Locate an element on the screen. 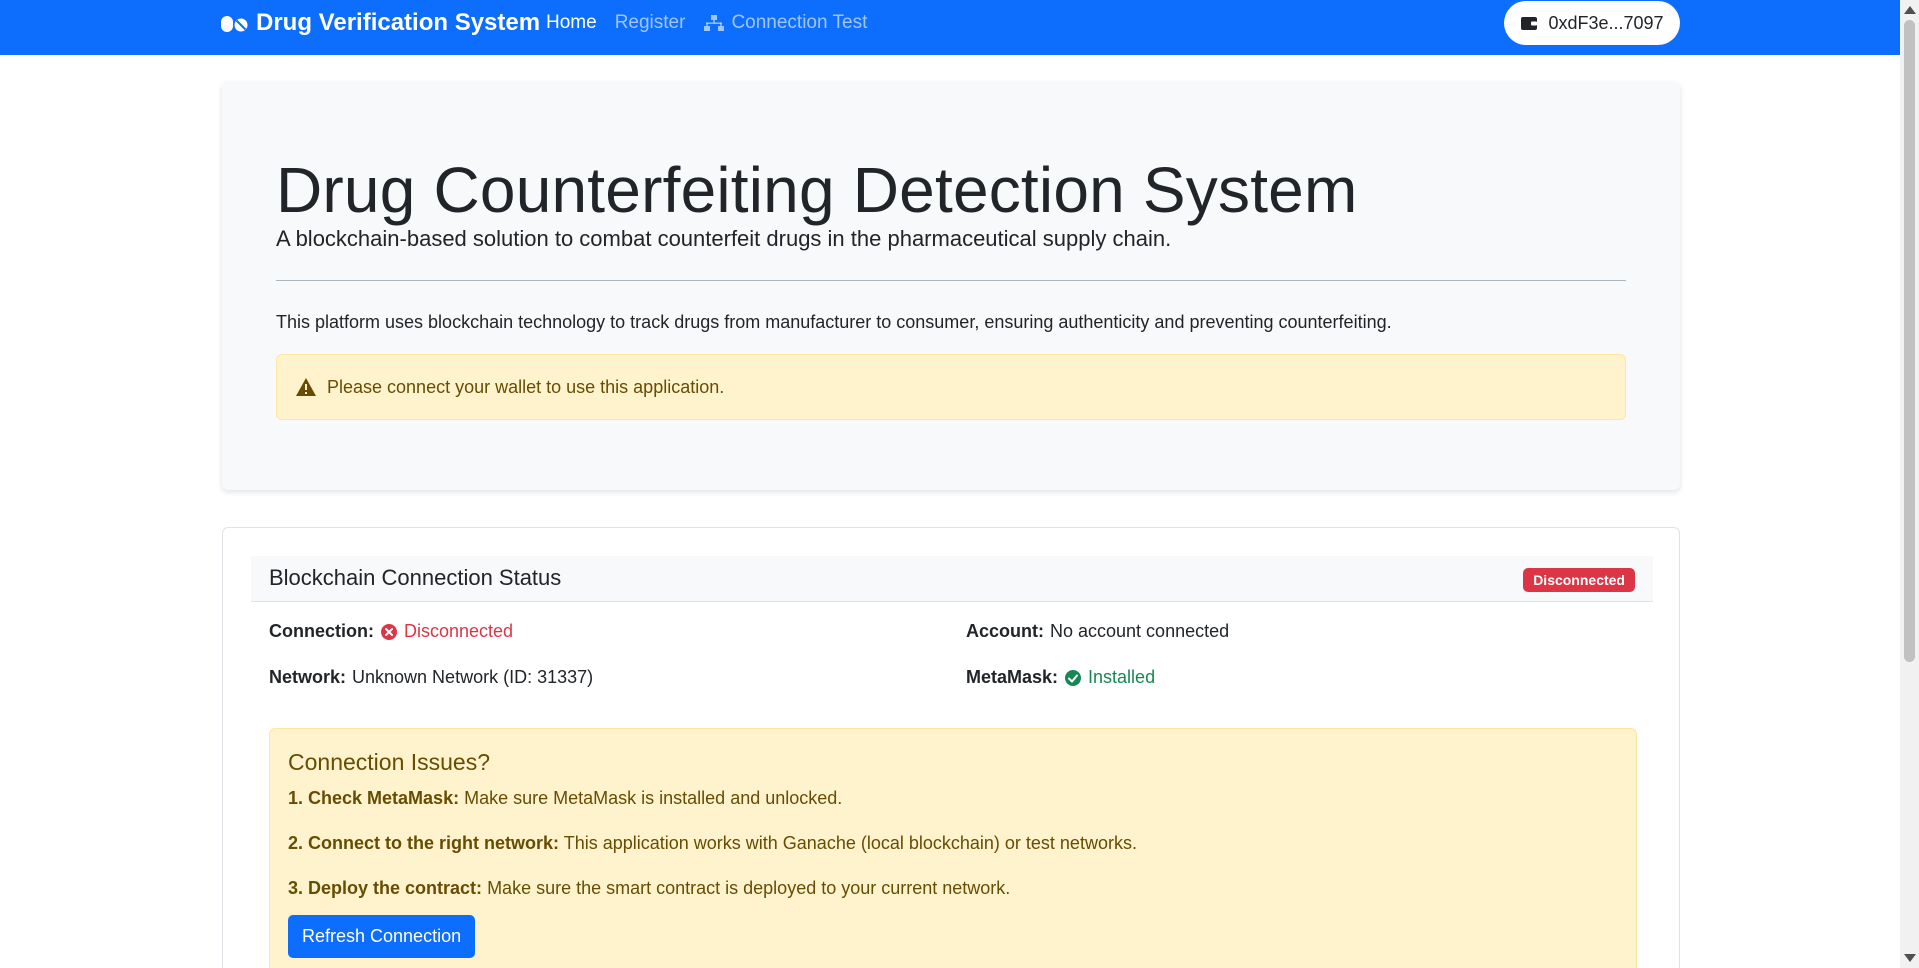 The height and width of the screenshot is (968, 1919). nav-register-label: Register is located at coordinates (650, 22).